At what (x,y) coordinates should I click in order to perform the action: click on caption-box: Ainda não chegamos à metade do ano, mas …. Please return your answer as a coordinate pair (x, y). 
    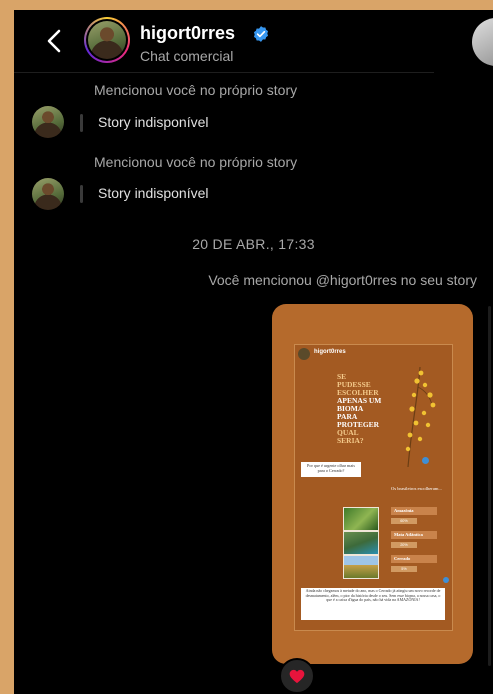
    Looking at the image, I should click on (373, 604).